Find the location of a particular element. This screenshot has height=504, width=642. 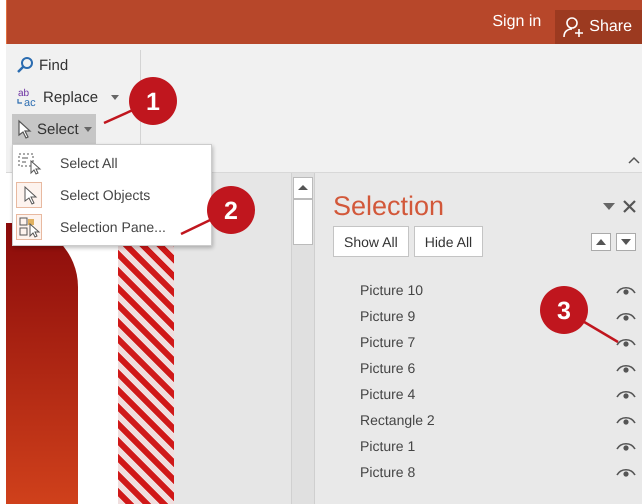

scroll-thumb is located at coordinates (303, 222).